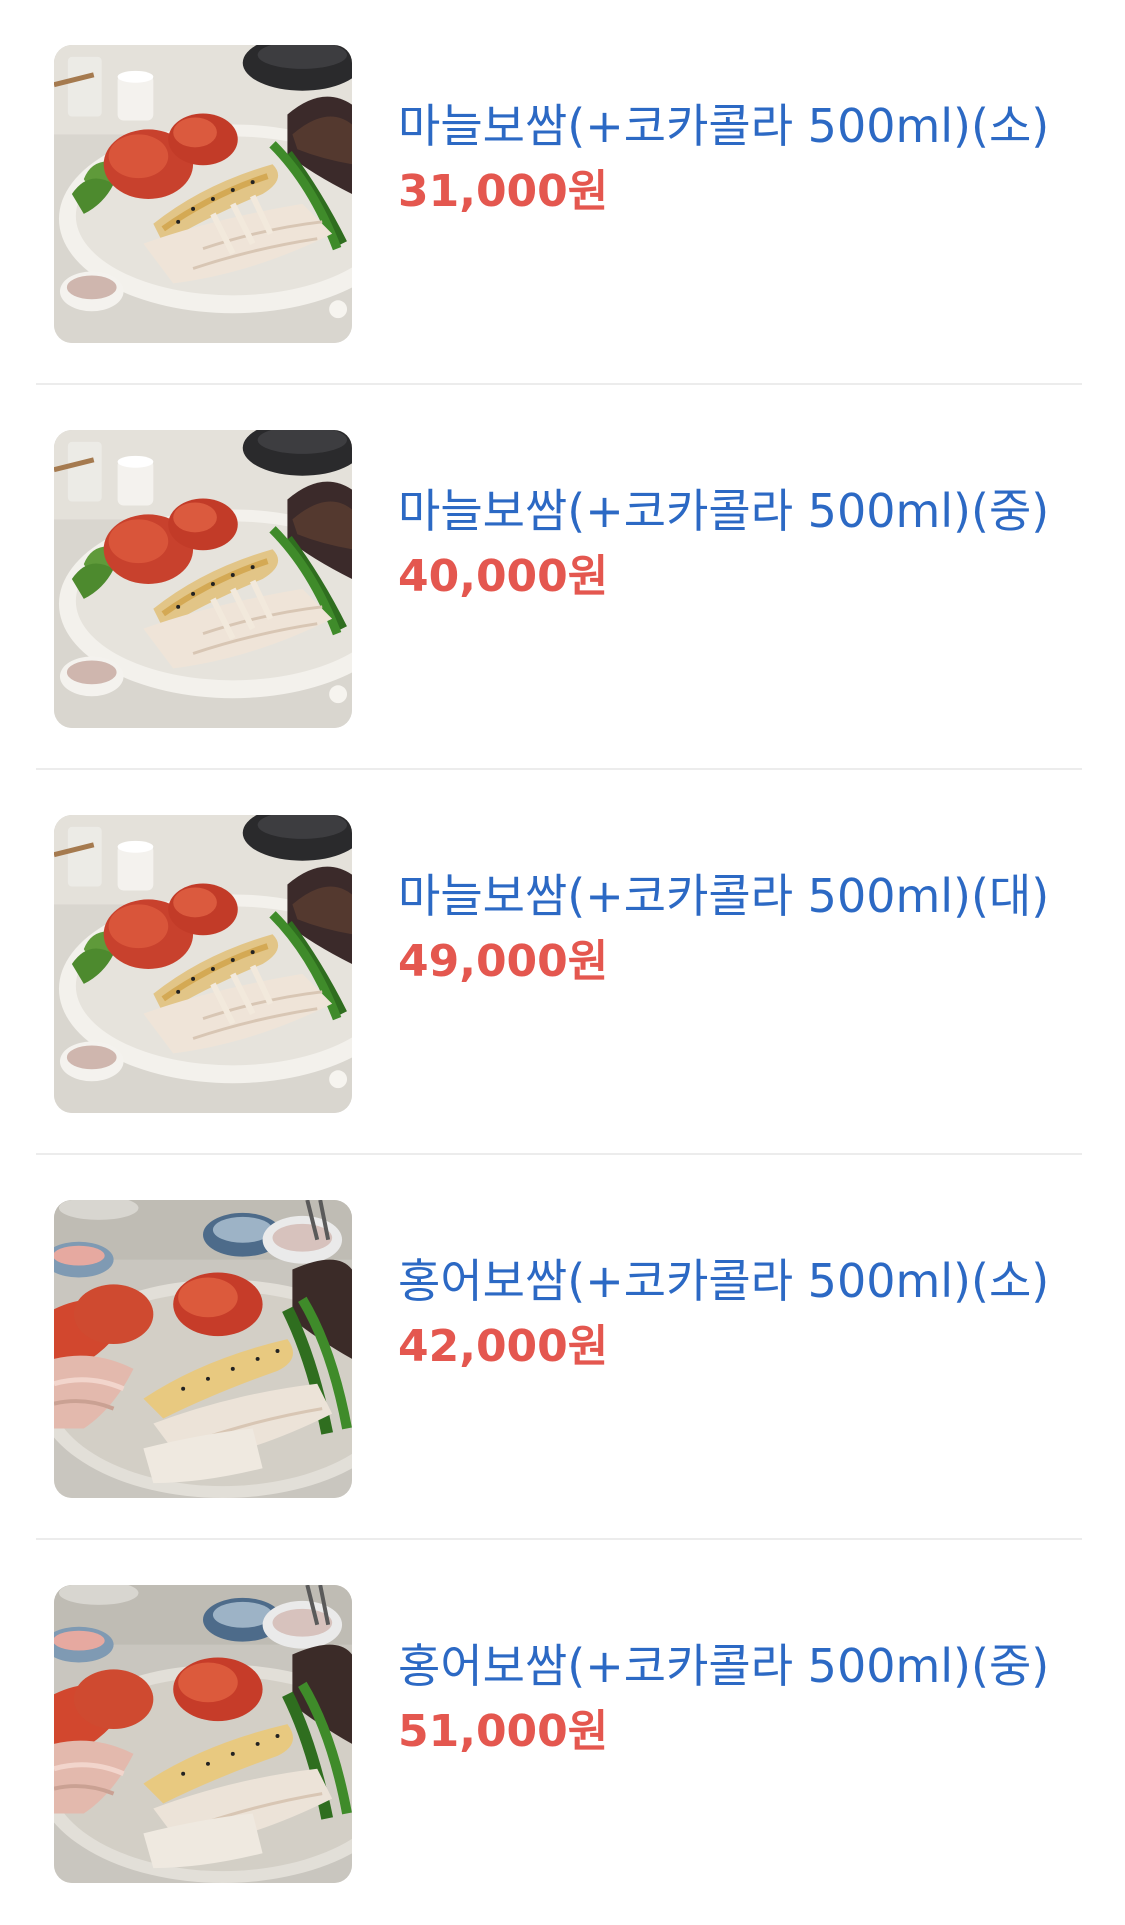  I want to click on menu-item-price: 49,000원, so click(503, 961).